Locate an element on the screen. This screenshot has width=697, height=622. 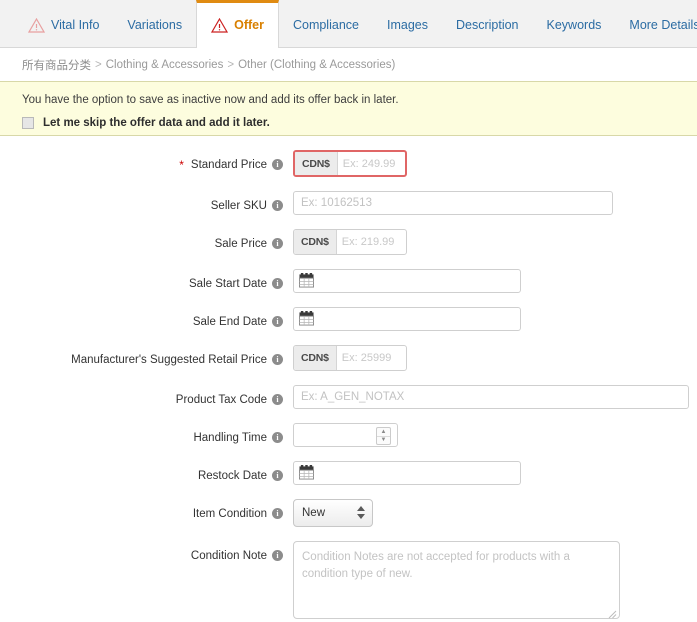
field-sale-end-date is located at coordinates (402, 319).